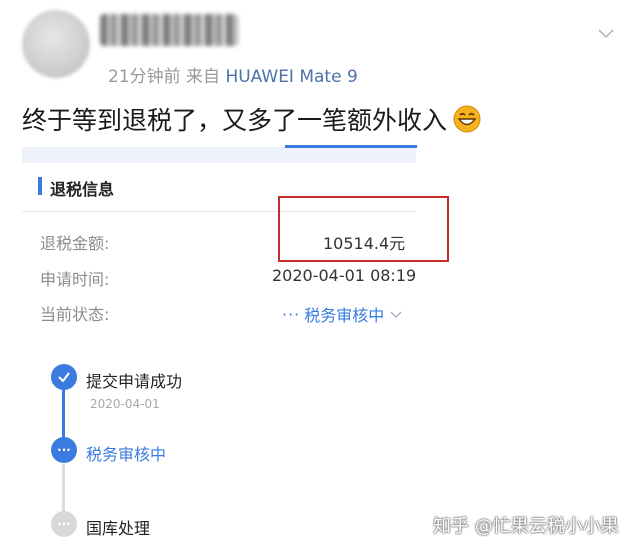 This screenshot has height=551, width=639. I want to click on step3-label: 国库处理, so click(118, 528).